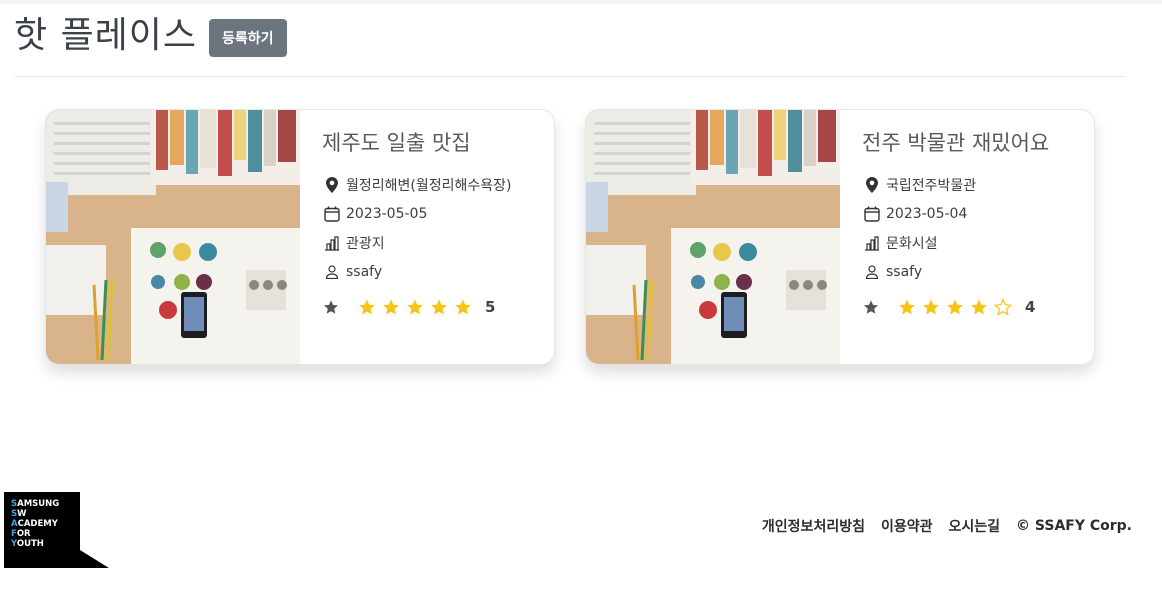 This screenshot has height=613, width=1162. What do you see at coordinates (947, 526) in the screenshot?
I see `footer-links: 개인정보처리방침 이용약관 오시는길 © SSAFY Corp.` at bounding box center [947, 526].